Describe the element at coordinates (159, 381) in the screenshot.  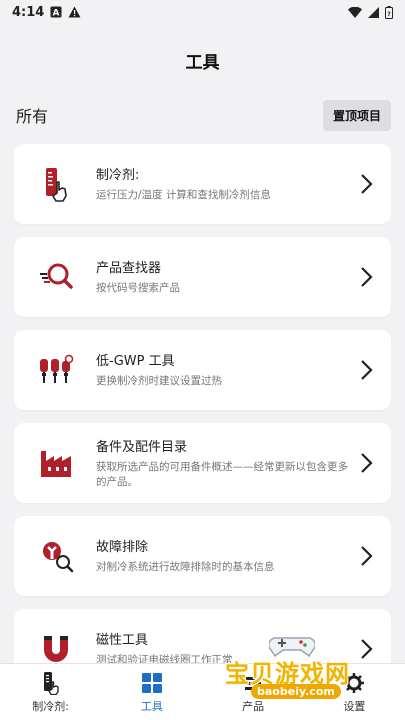
I see `tool-desc: 更换制冷剂时建议设置过热` at that location.